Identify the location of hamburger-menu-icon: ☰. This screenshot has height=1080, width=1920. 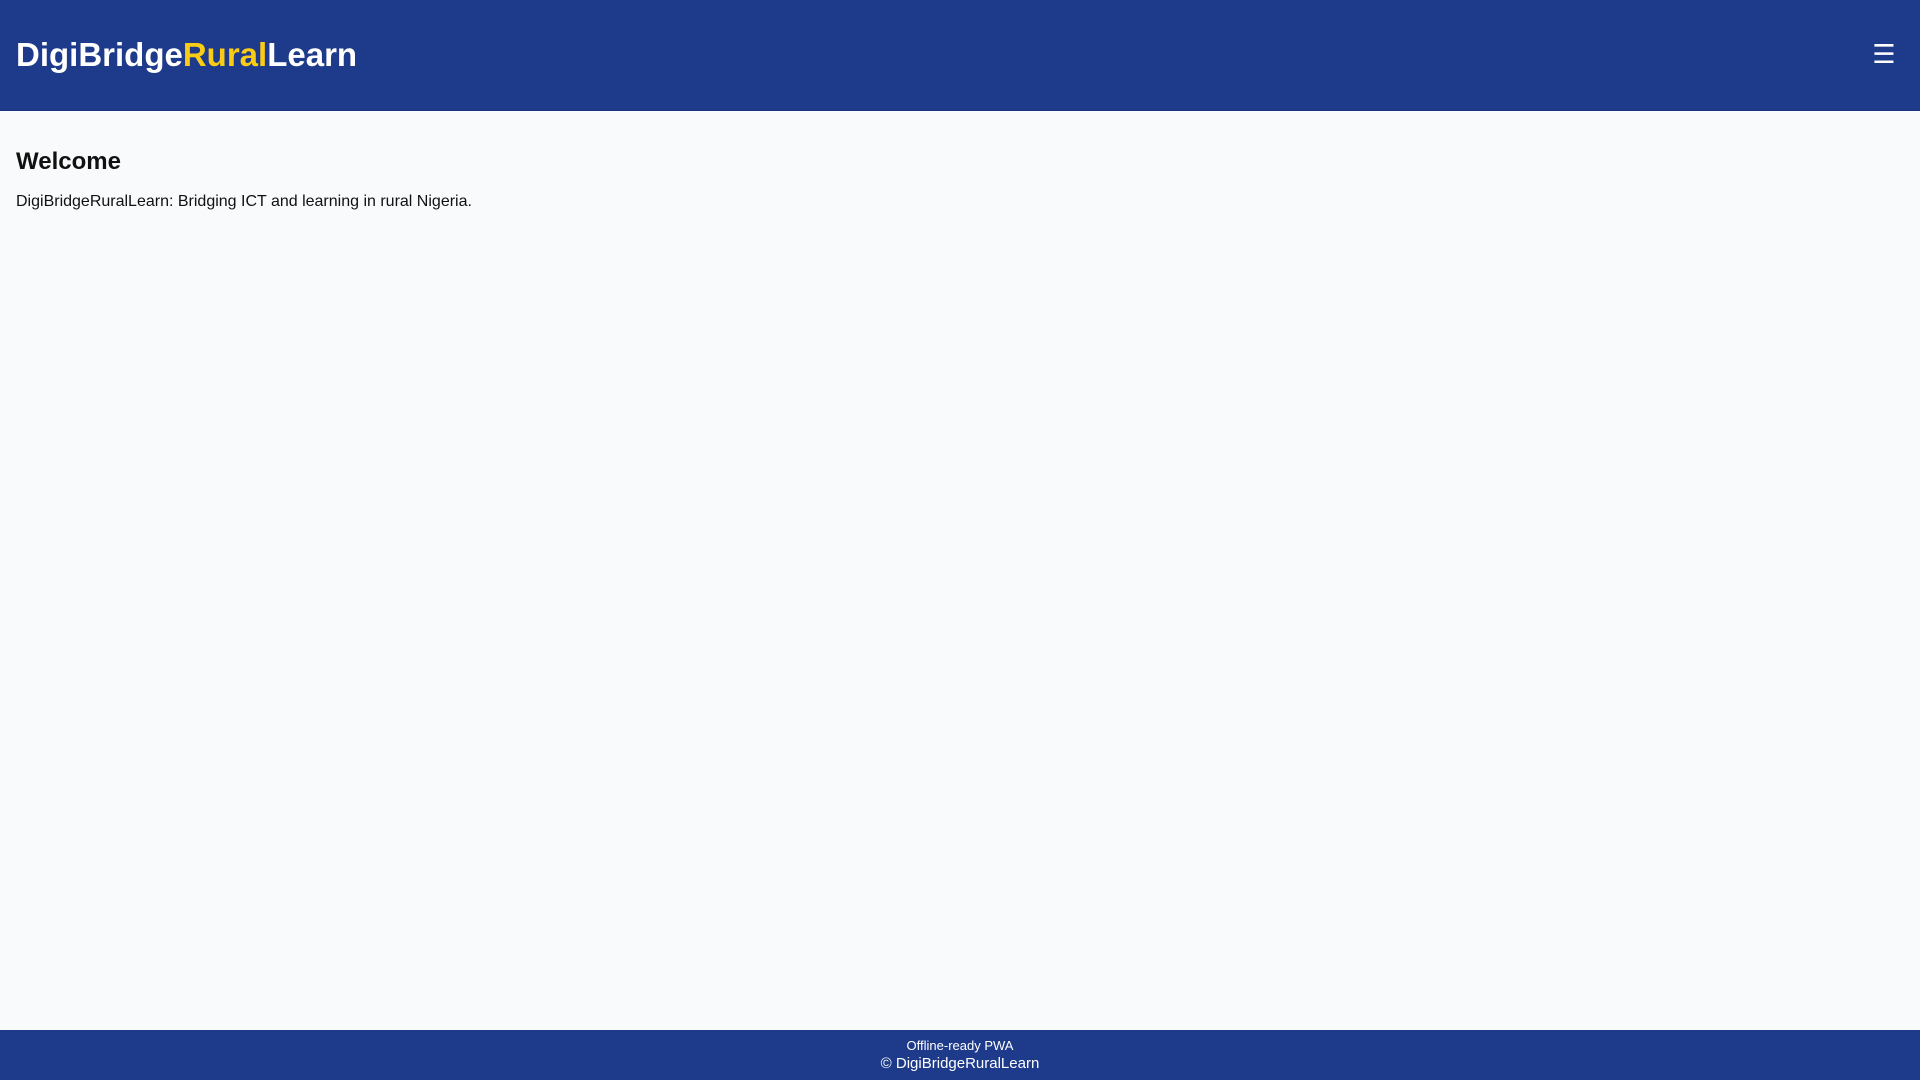
(1884, 55).